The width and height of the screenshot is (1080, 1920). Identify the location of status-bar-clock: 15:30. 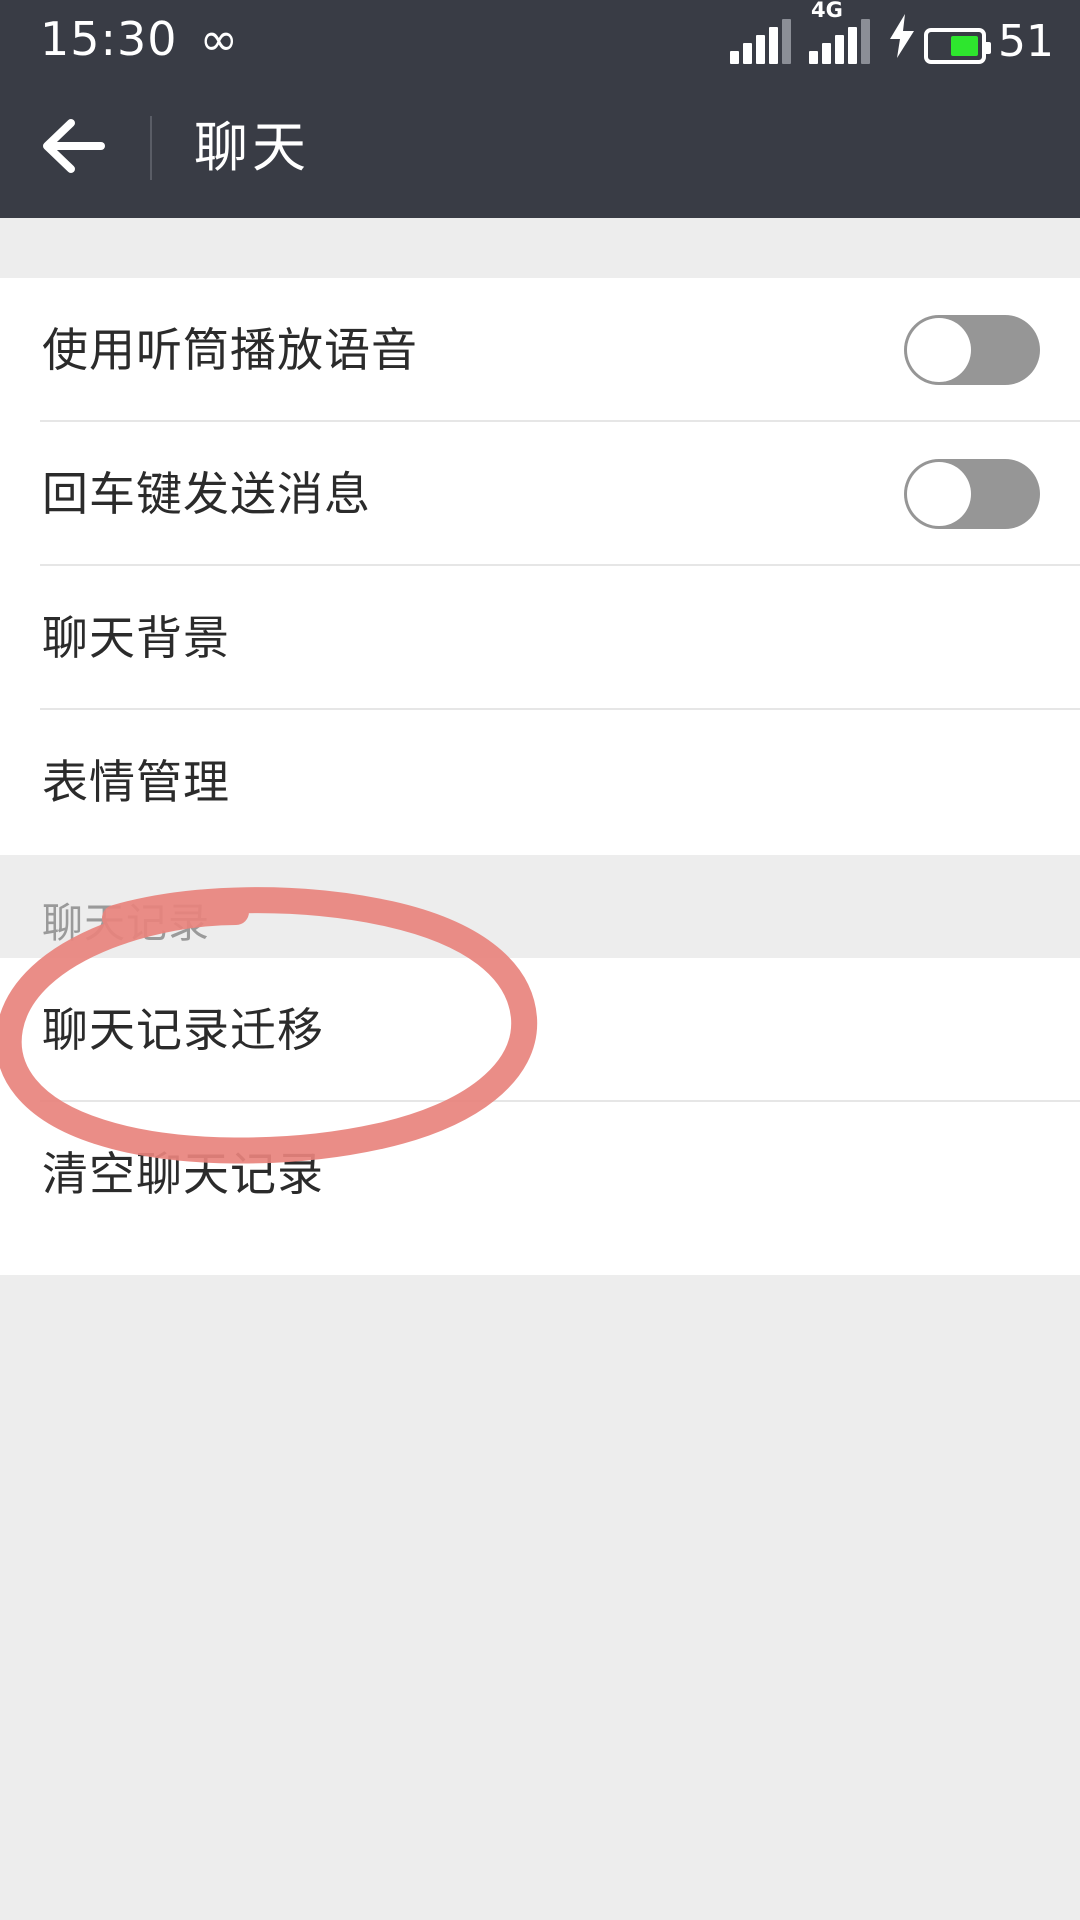
(109, 39).